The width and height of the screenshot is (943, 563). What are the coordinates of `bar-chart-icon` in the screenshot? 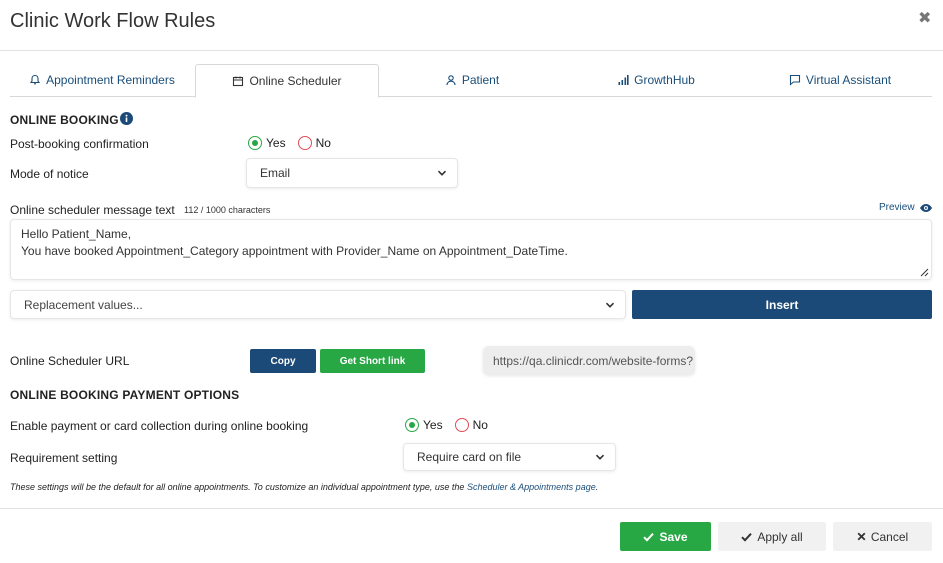 It's located at (623, 80).